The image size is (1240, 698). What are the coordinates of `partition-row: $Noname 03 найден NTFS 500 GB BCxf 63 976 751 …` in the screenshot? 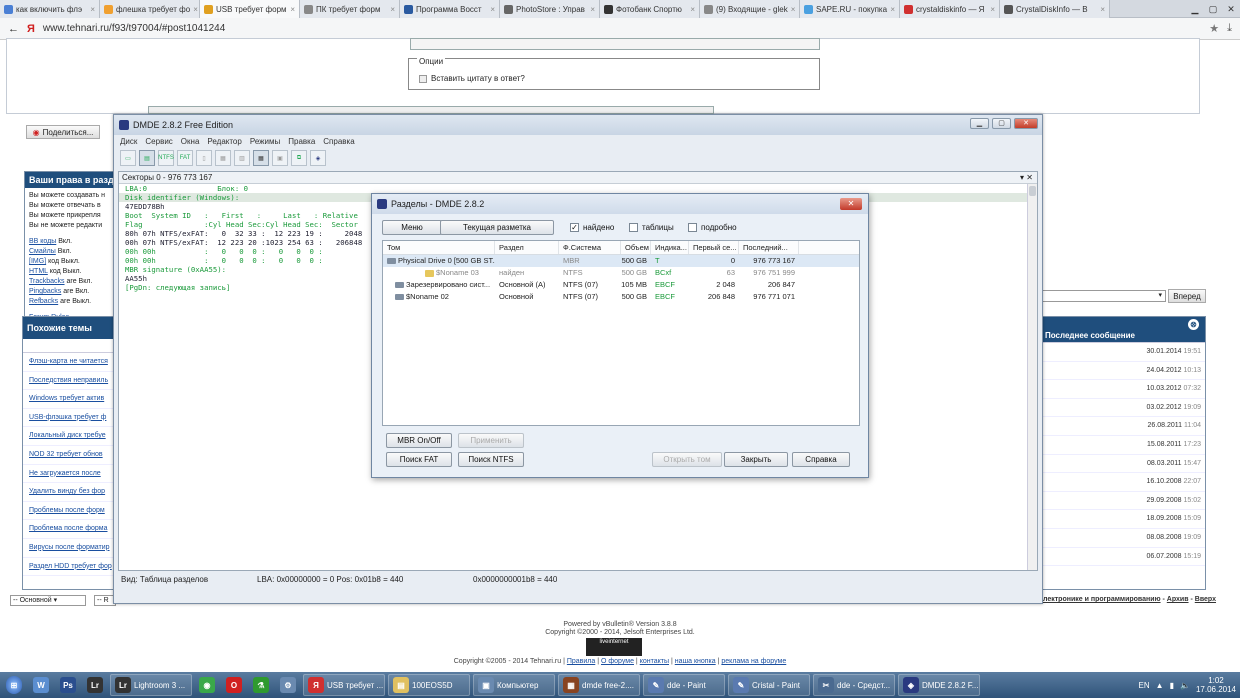 It's located at (621, 273).